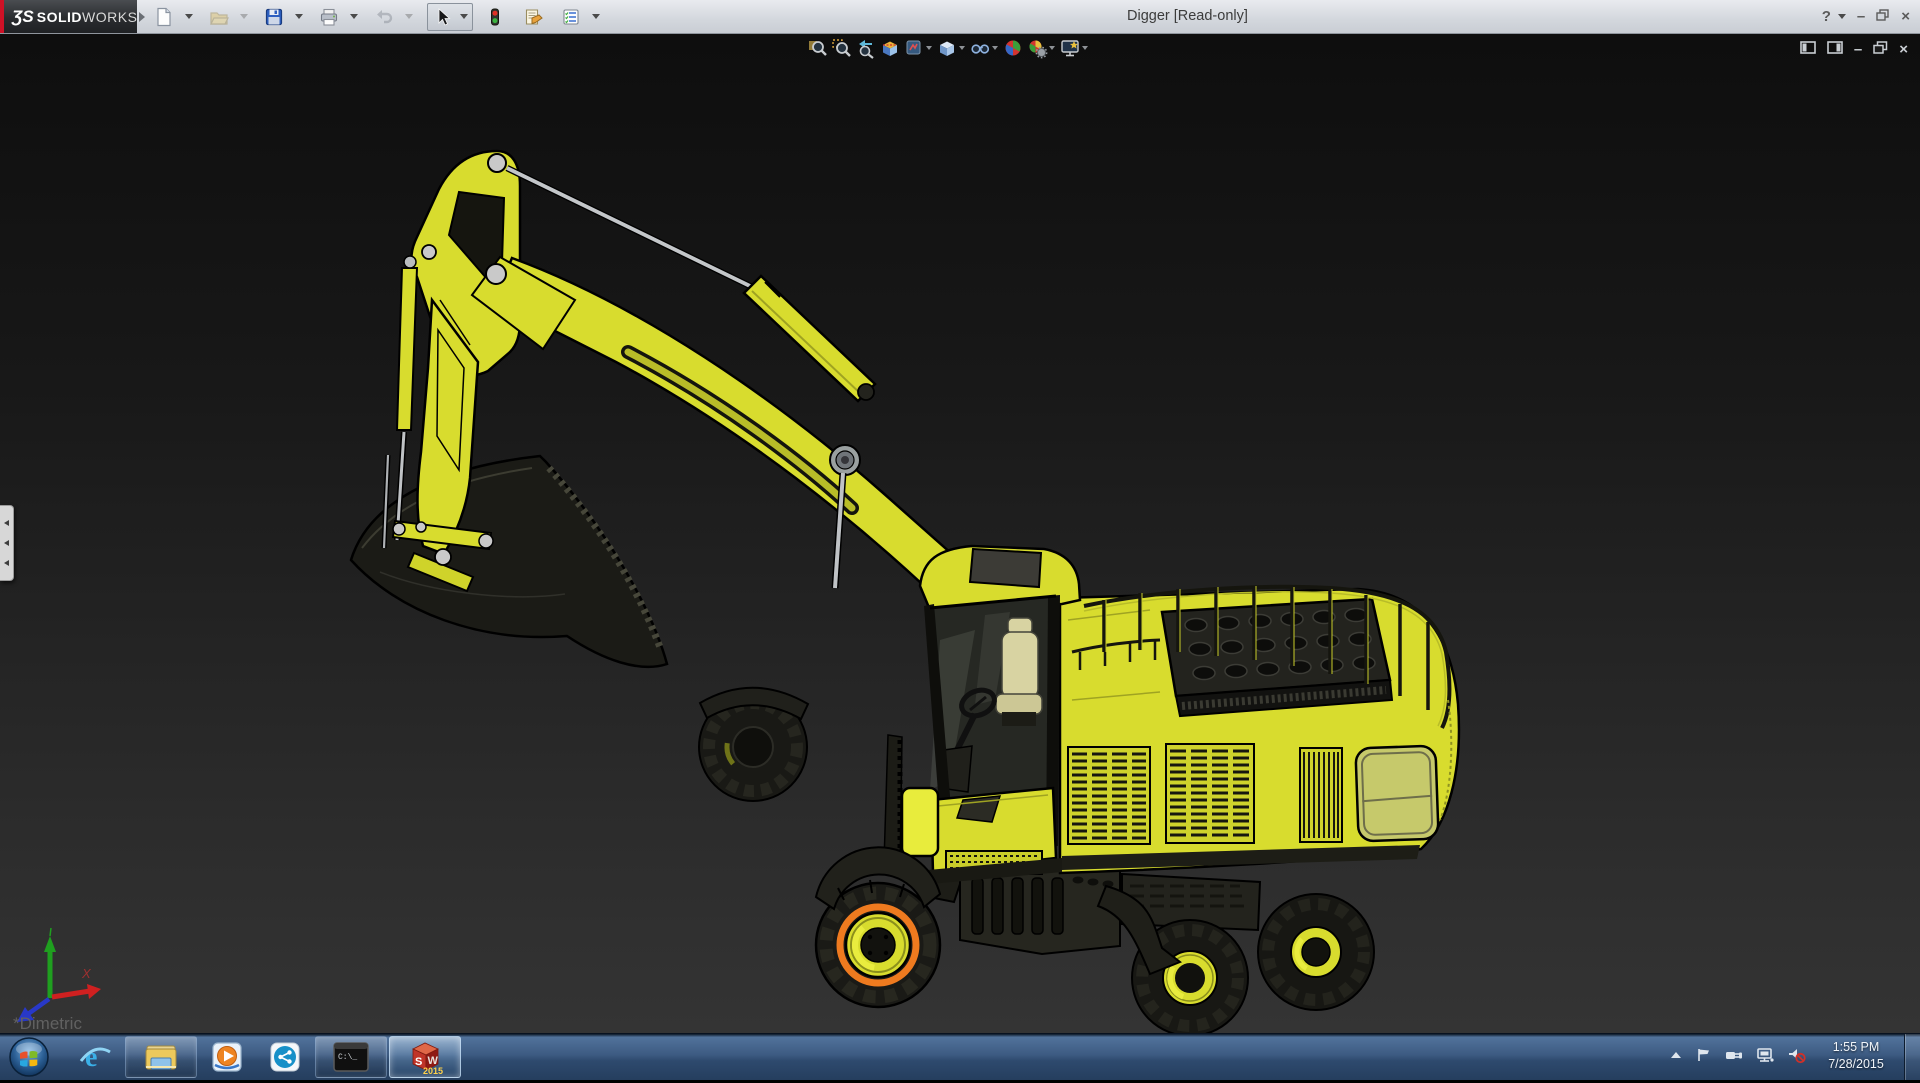 The image size is (1920, 1083). Describe the element at coordinates (818, 48) in the screenshot. I see `zoom-to-fit-button` at that location.